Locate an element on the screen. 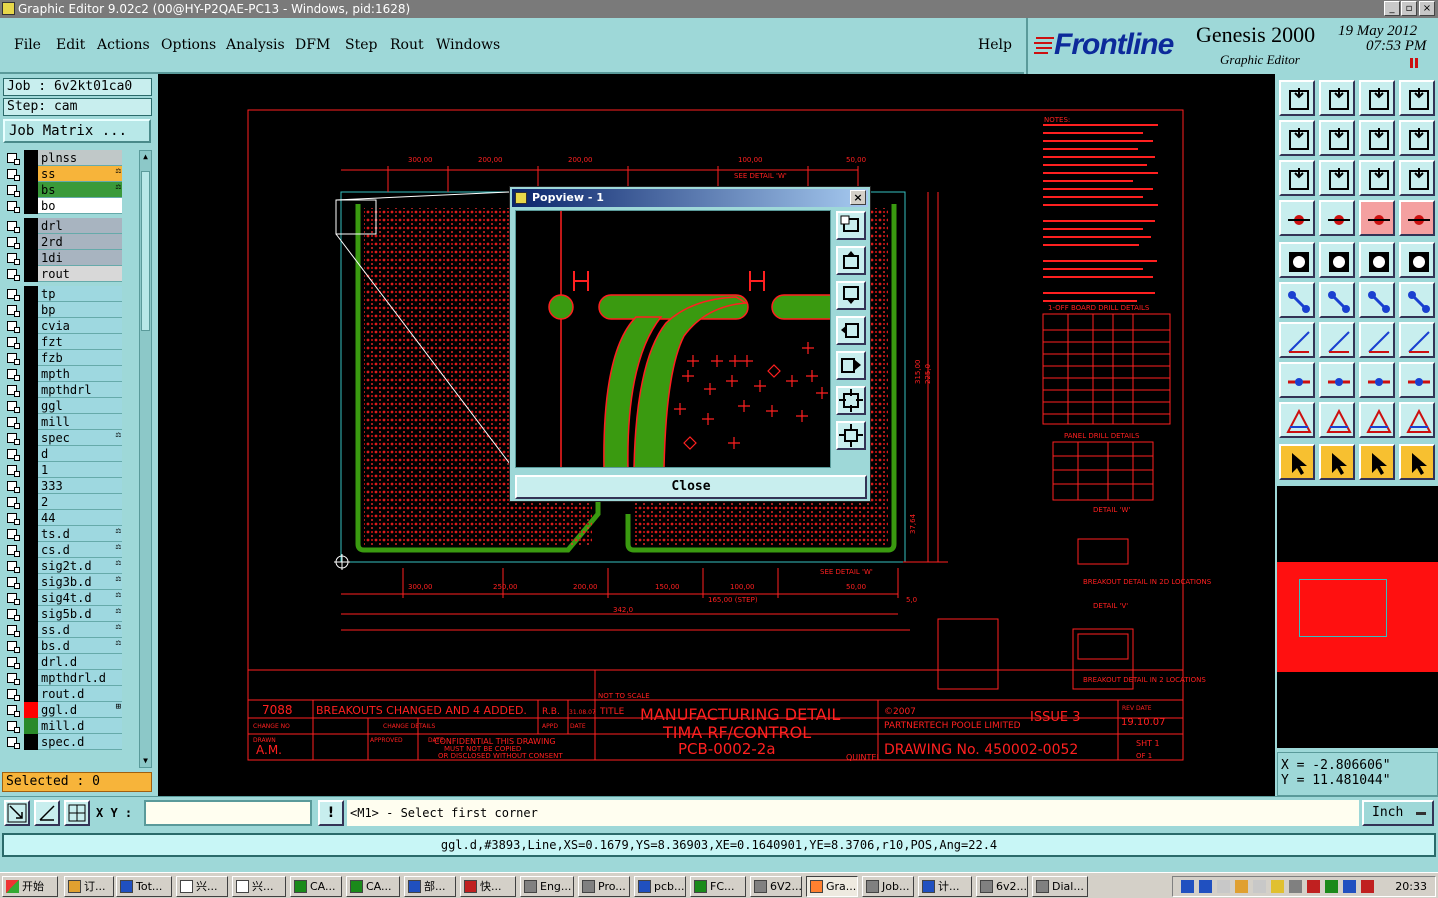 The height and width of the screenshot is (898, 1438). layer-row-fzt: fzt is located at coordinates (63, 342).